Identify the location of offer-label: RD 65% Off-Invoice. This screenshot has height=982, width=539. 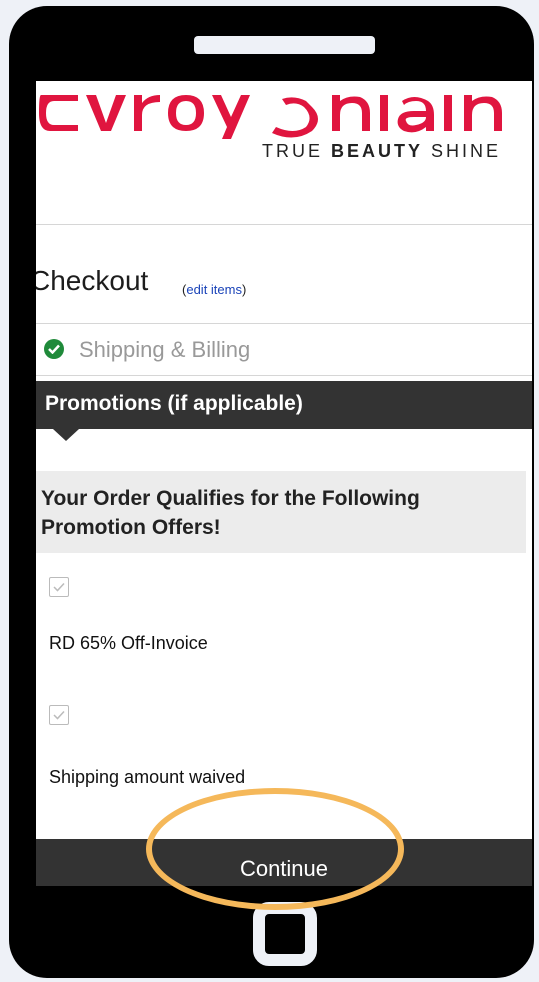
(128, 643).